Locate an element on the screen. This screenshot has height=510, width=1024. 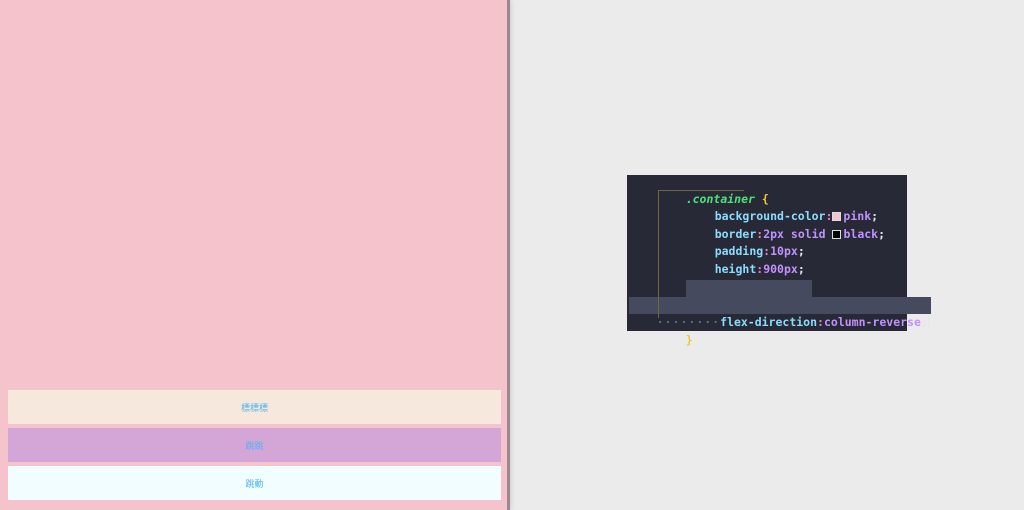
code-line-padding: padding:10px; is located at coordinates (759, 251).